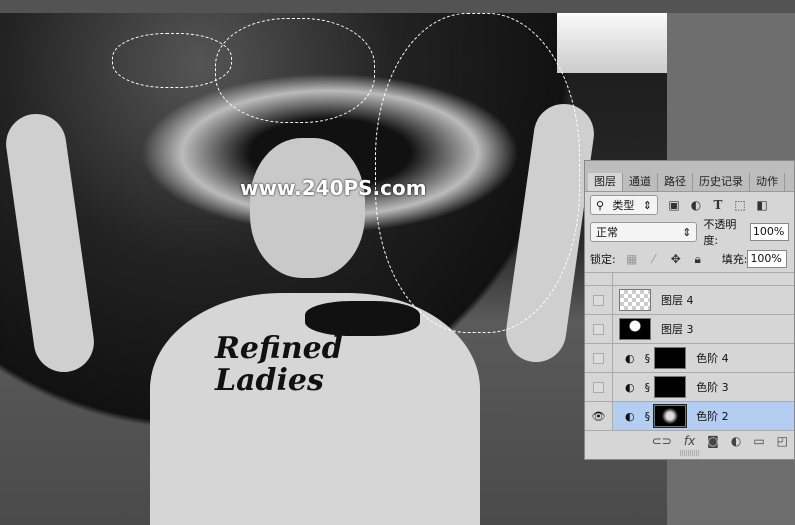 This screenshot has height=525, width=795. I want to click on filter-pixel-icon: ▣, so click(674, 205).